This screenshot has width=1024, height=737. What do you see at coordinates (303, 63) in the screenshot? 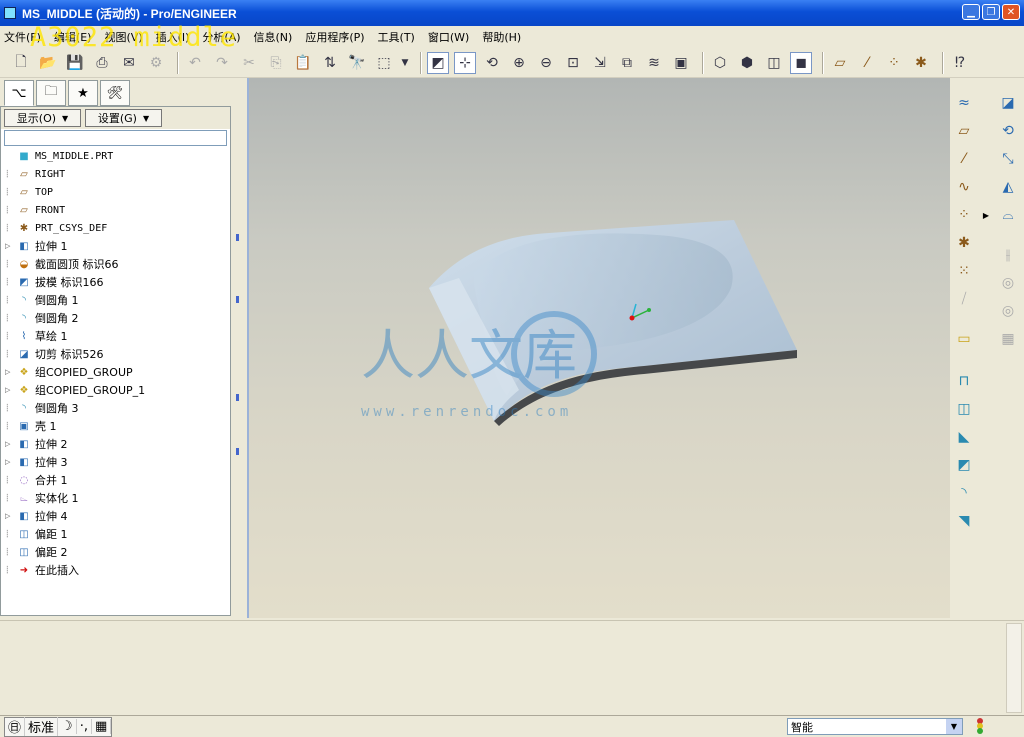
I see `paste-icon: 📋` at bounding box center [303, 63].